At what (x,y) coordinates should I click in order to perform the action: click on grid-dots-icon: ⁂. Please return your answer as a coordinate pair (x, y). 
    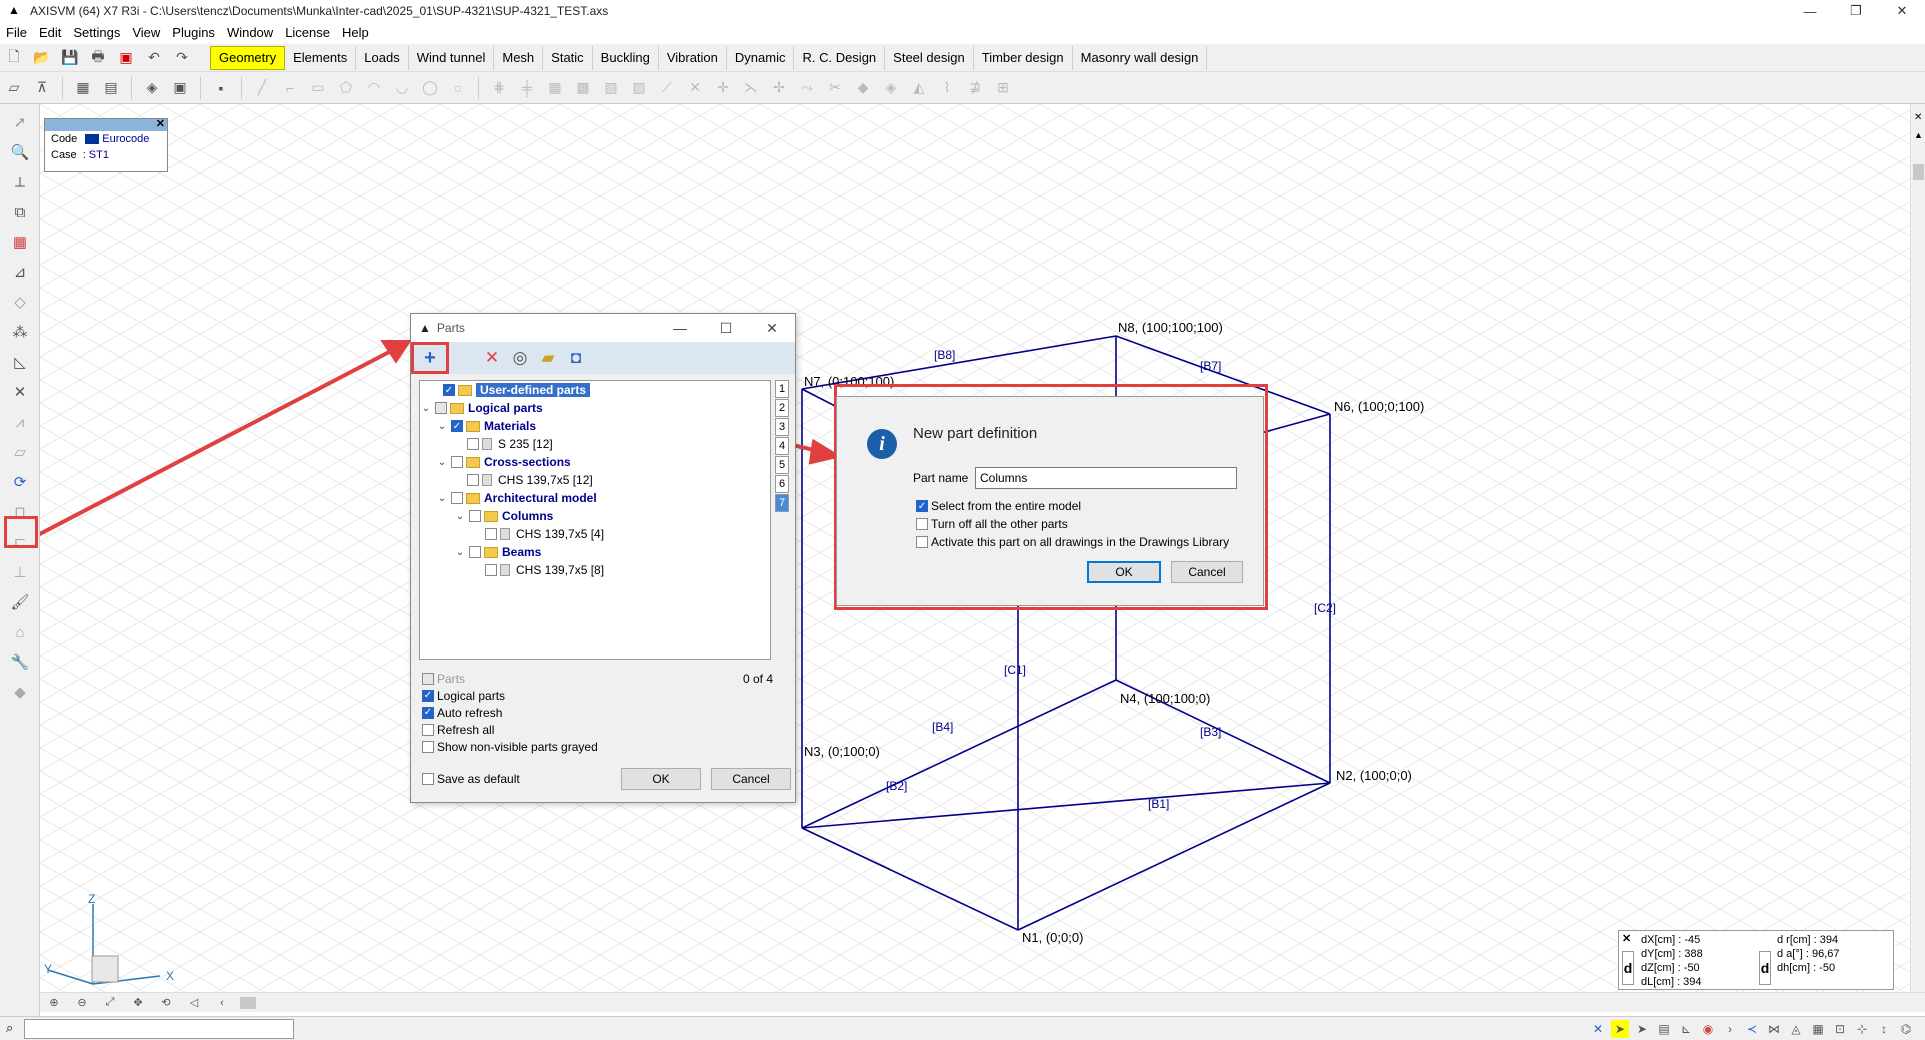
    Looking at the image, I should click on (20, 332).